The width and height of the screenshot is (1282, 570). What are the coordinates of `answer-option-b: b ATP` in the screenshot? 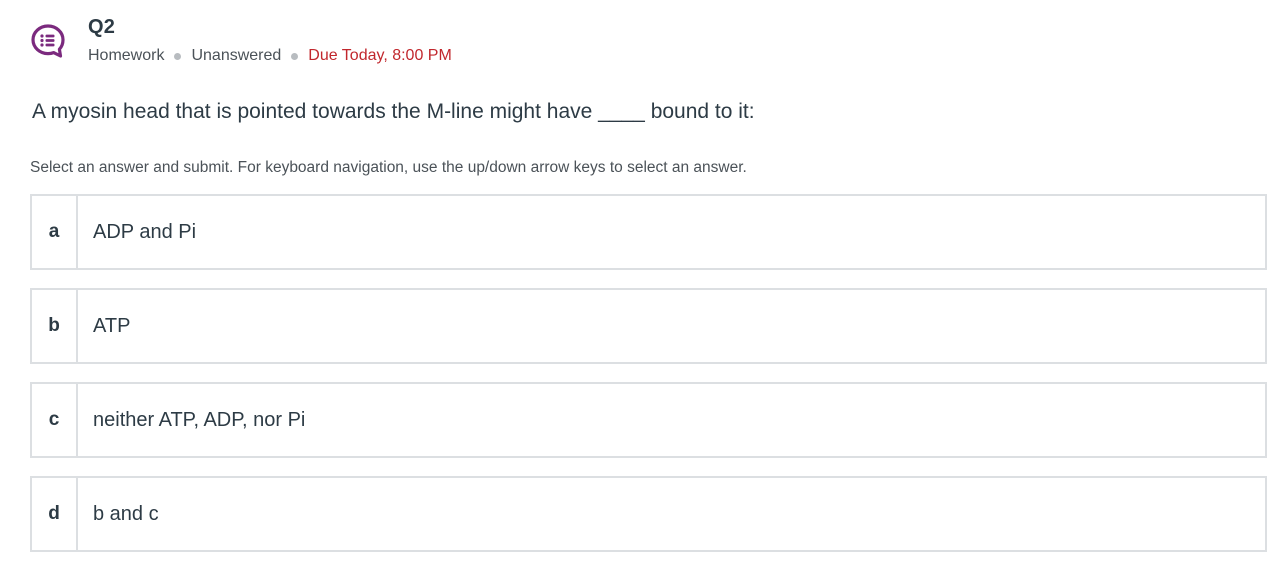 It's located at (648, 326).